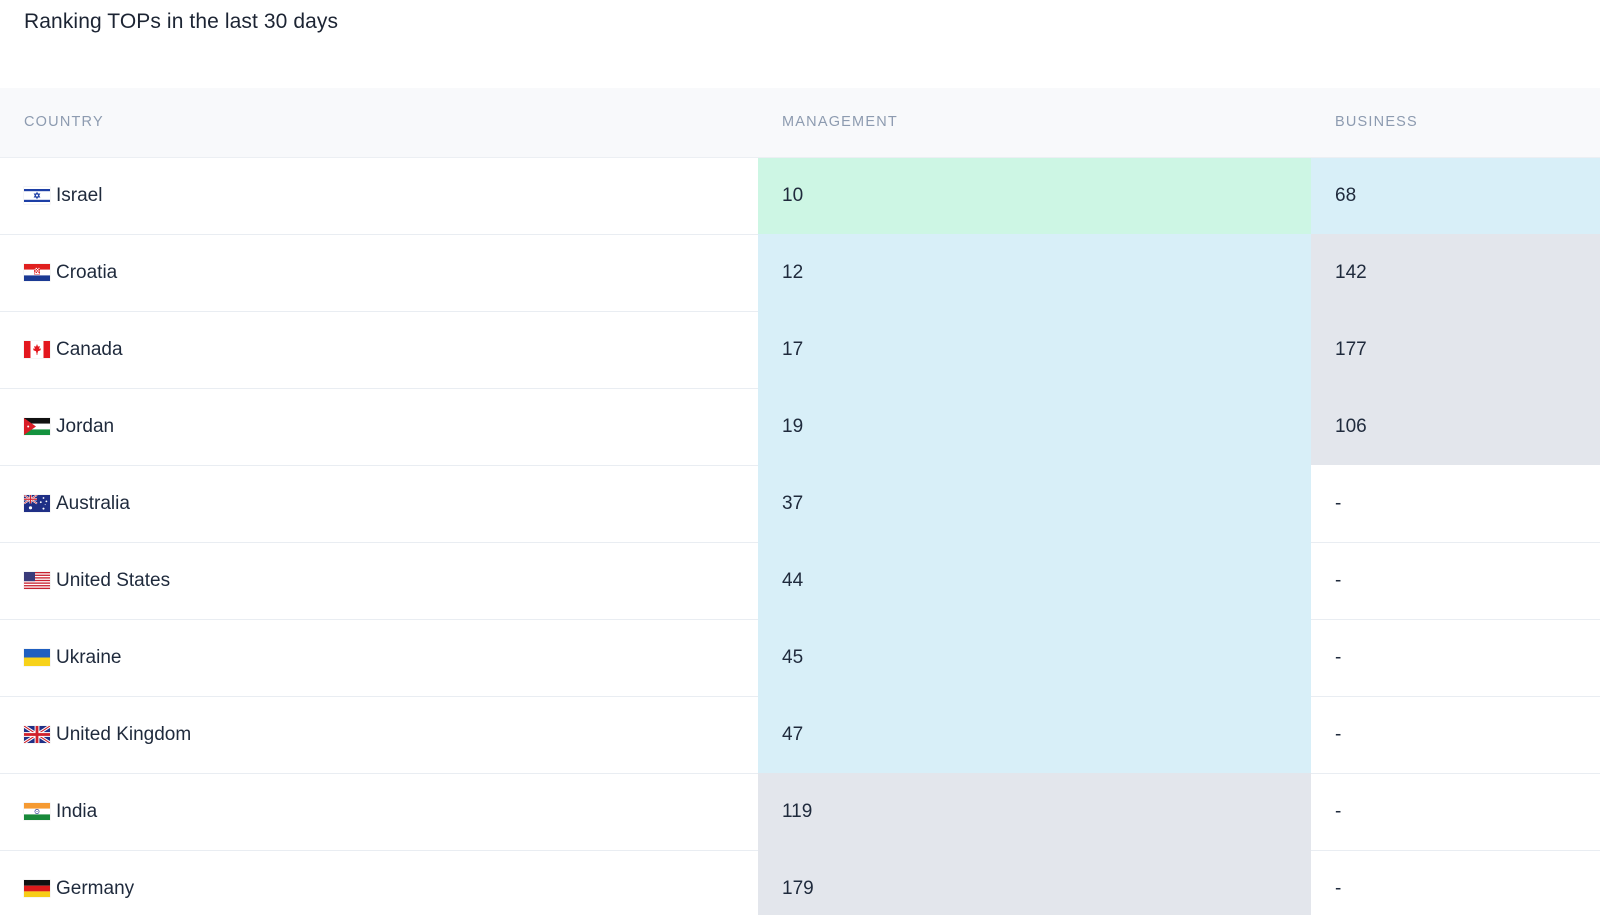  I want to click on management-rank-australia: 37, so click(1034, 503).